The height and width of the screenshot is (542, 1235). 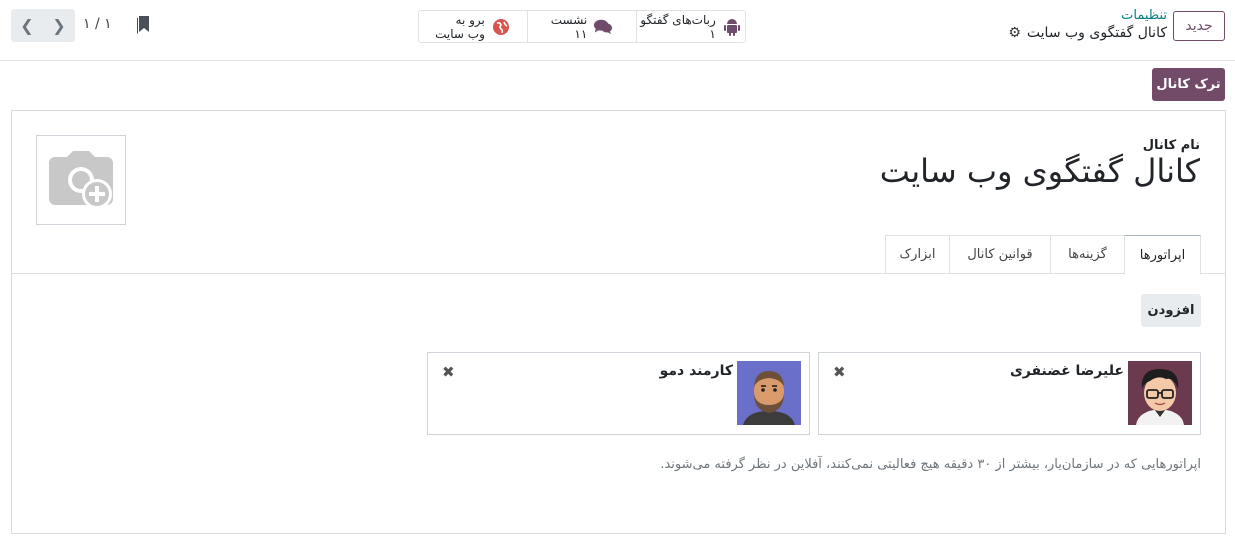 What do you see at coordinates (143, 27) in the screenshot?
I see `bookmark-icon` at bounding box center [143, 27].